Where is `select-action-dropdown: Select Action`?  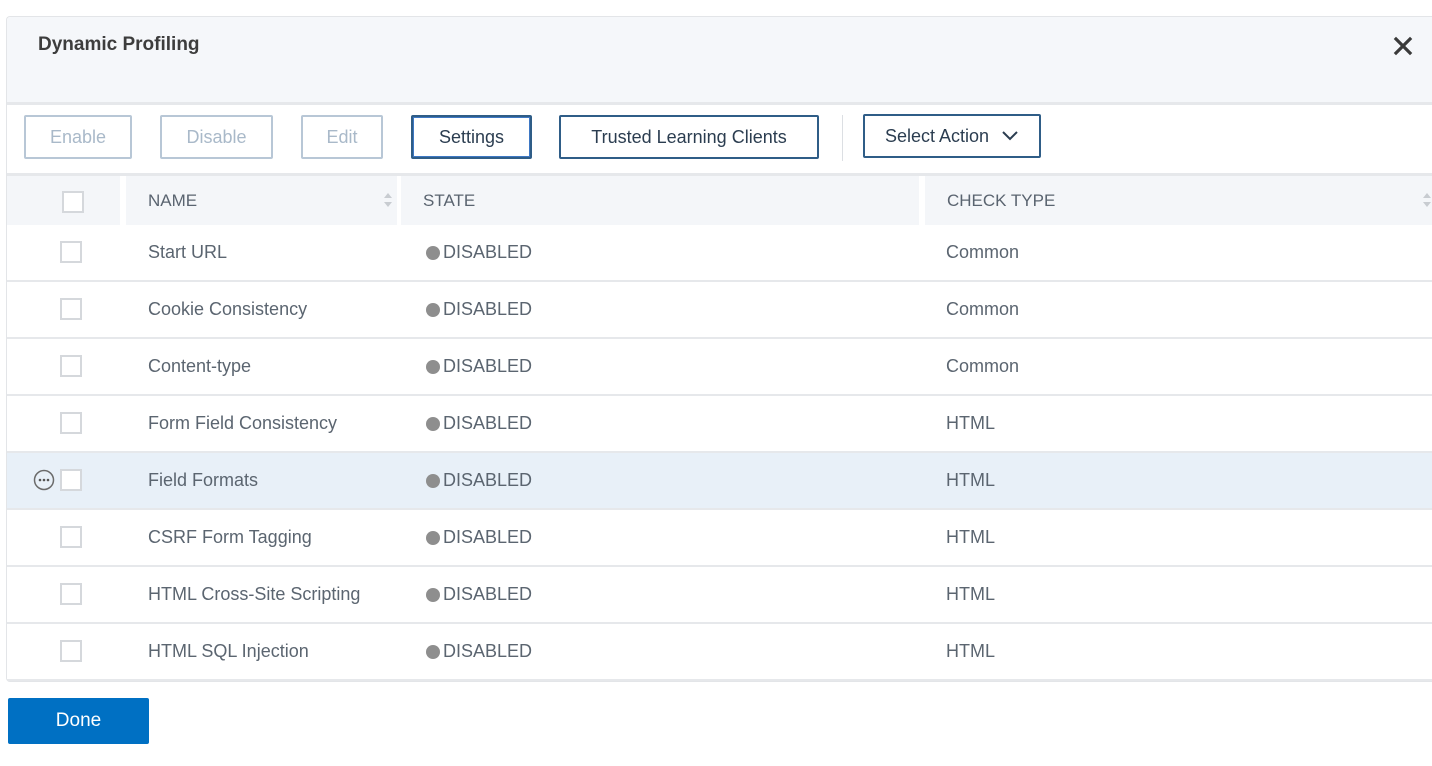 select-action-dropdown: Select Action is located at coordinates (952, 136).